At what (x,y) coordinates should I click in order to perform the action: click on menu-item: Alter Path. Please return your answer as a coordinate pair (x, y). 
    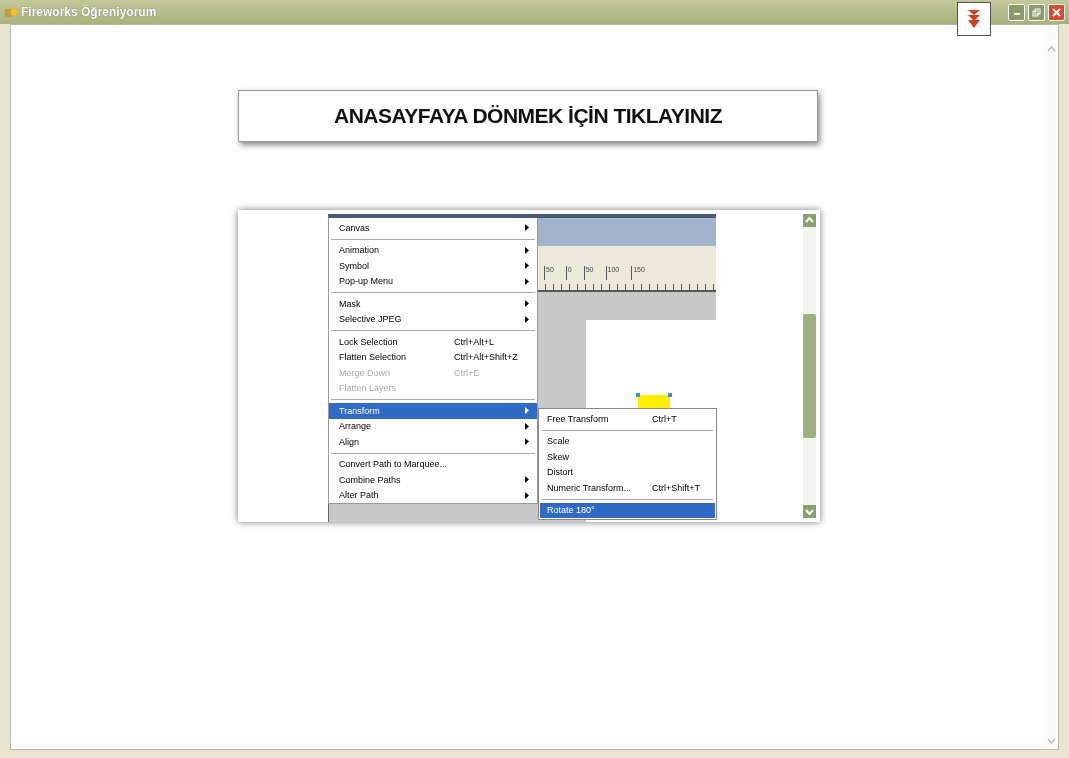
    Looking at the image, I should click on (433, 495).